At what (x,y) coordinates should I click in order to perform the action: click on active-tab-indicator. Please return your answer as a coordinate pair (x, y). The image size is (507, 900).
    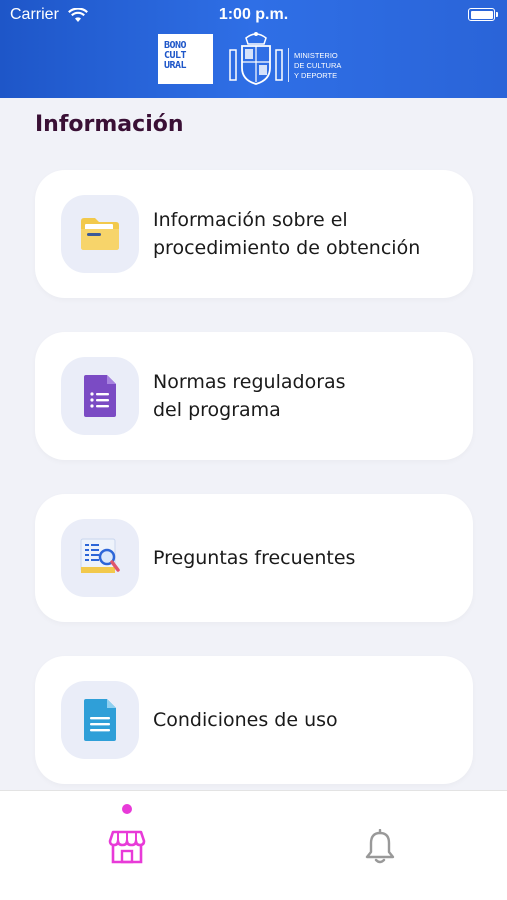
    Looking at the image, I should click on (127, 809).